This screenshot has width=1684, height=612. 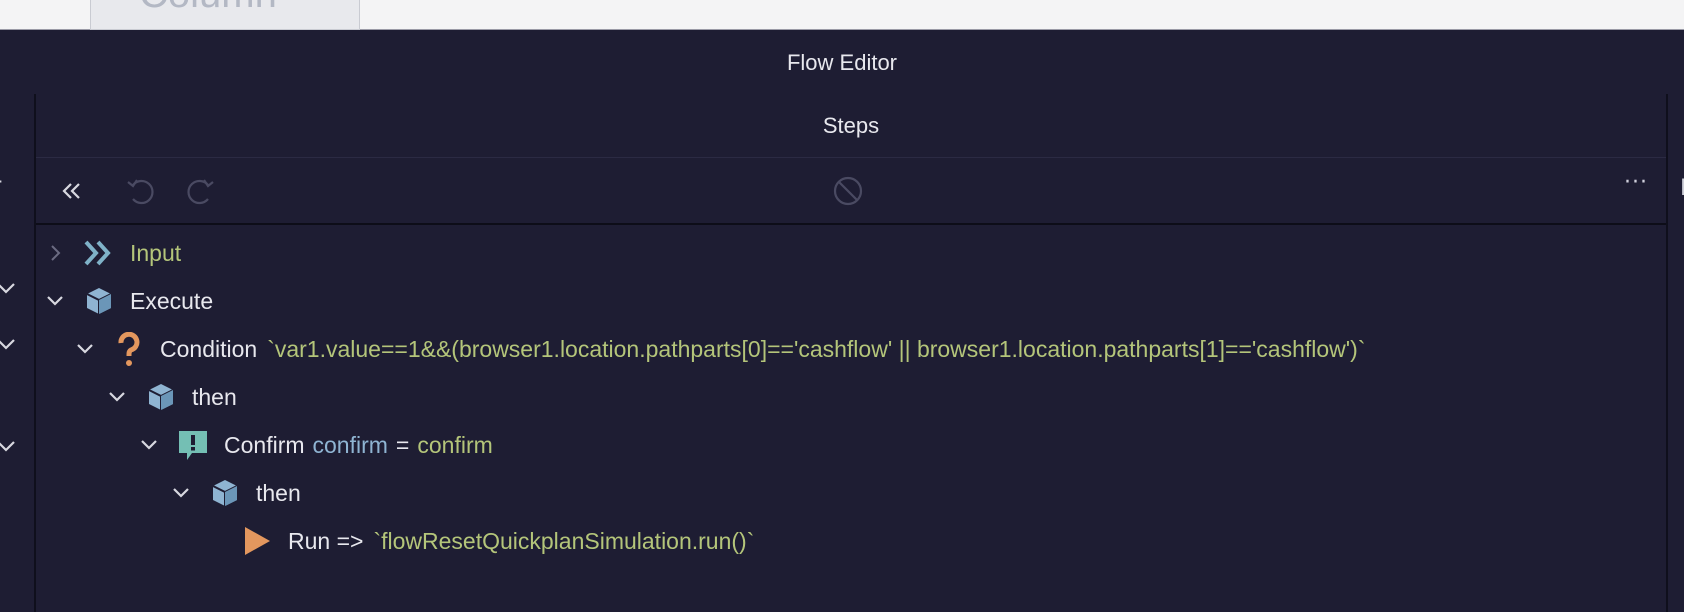 I want to click on tree-item-label: Condition, so click(x=209, y=348).